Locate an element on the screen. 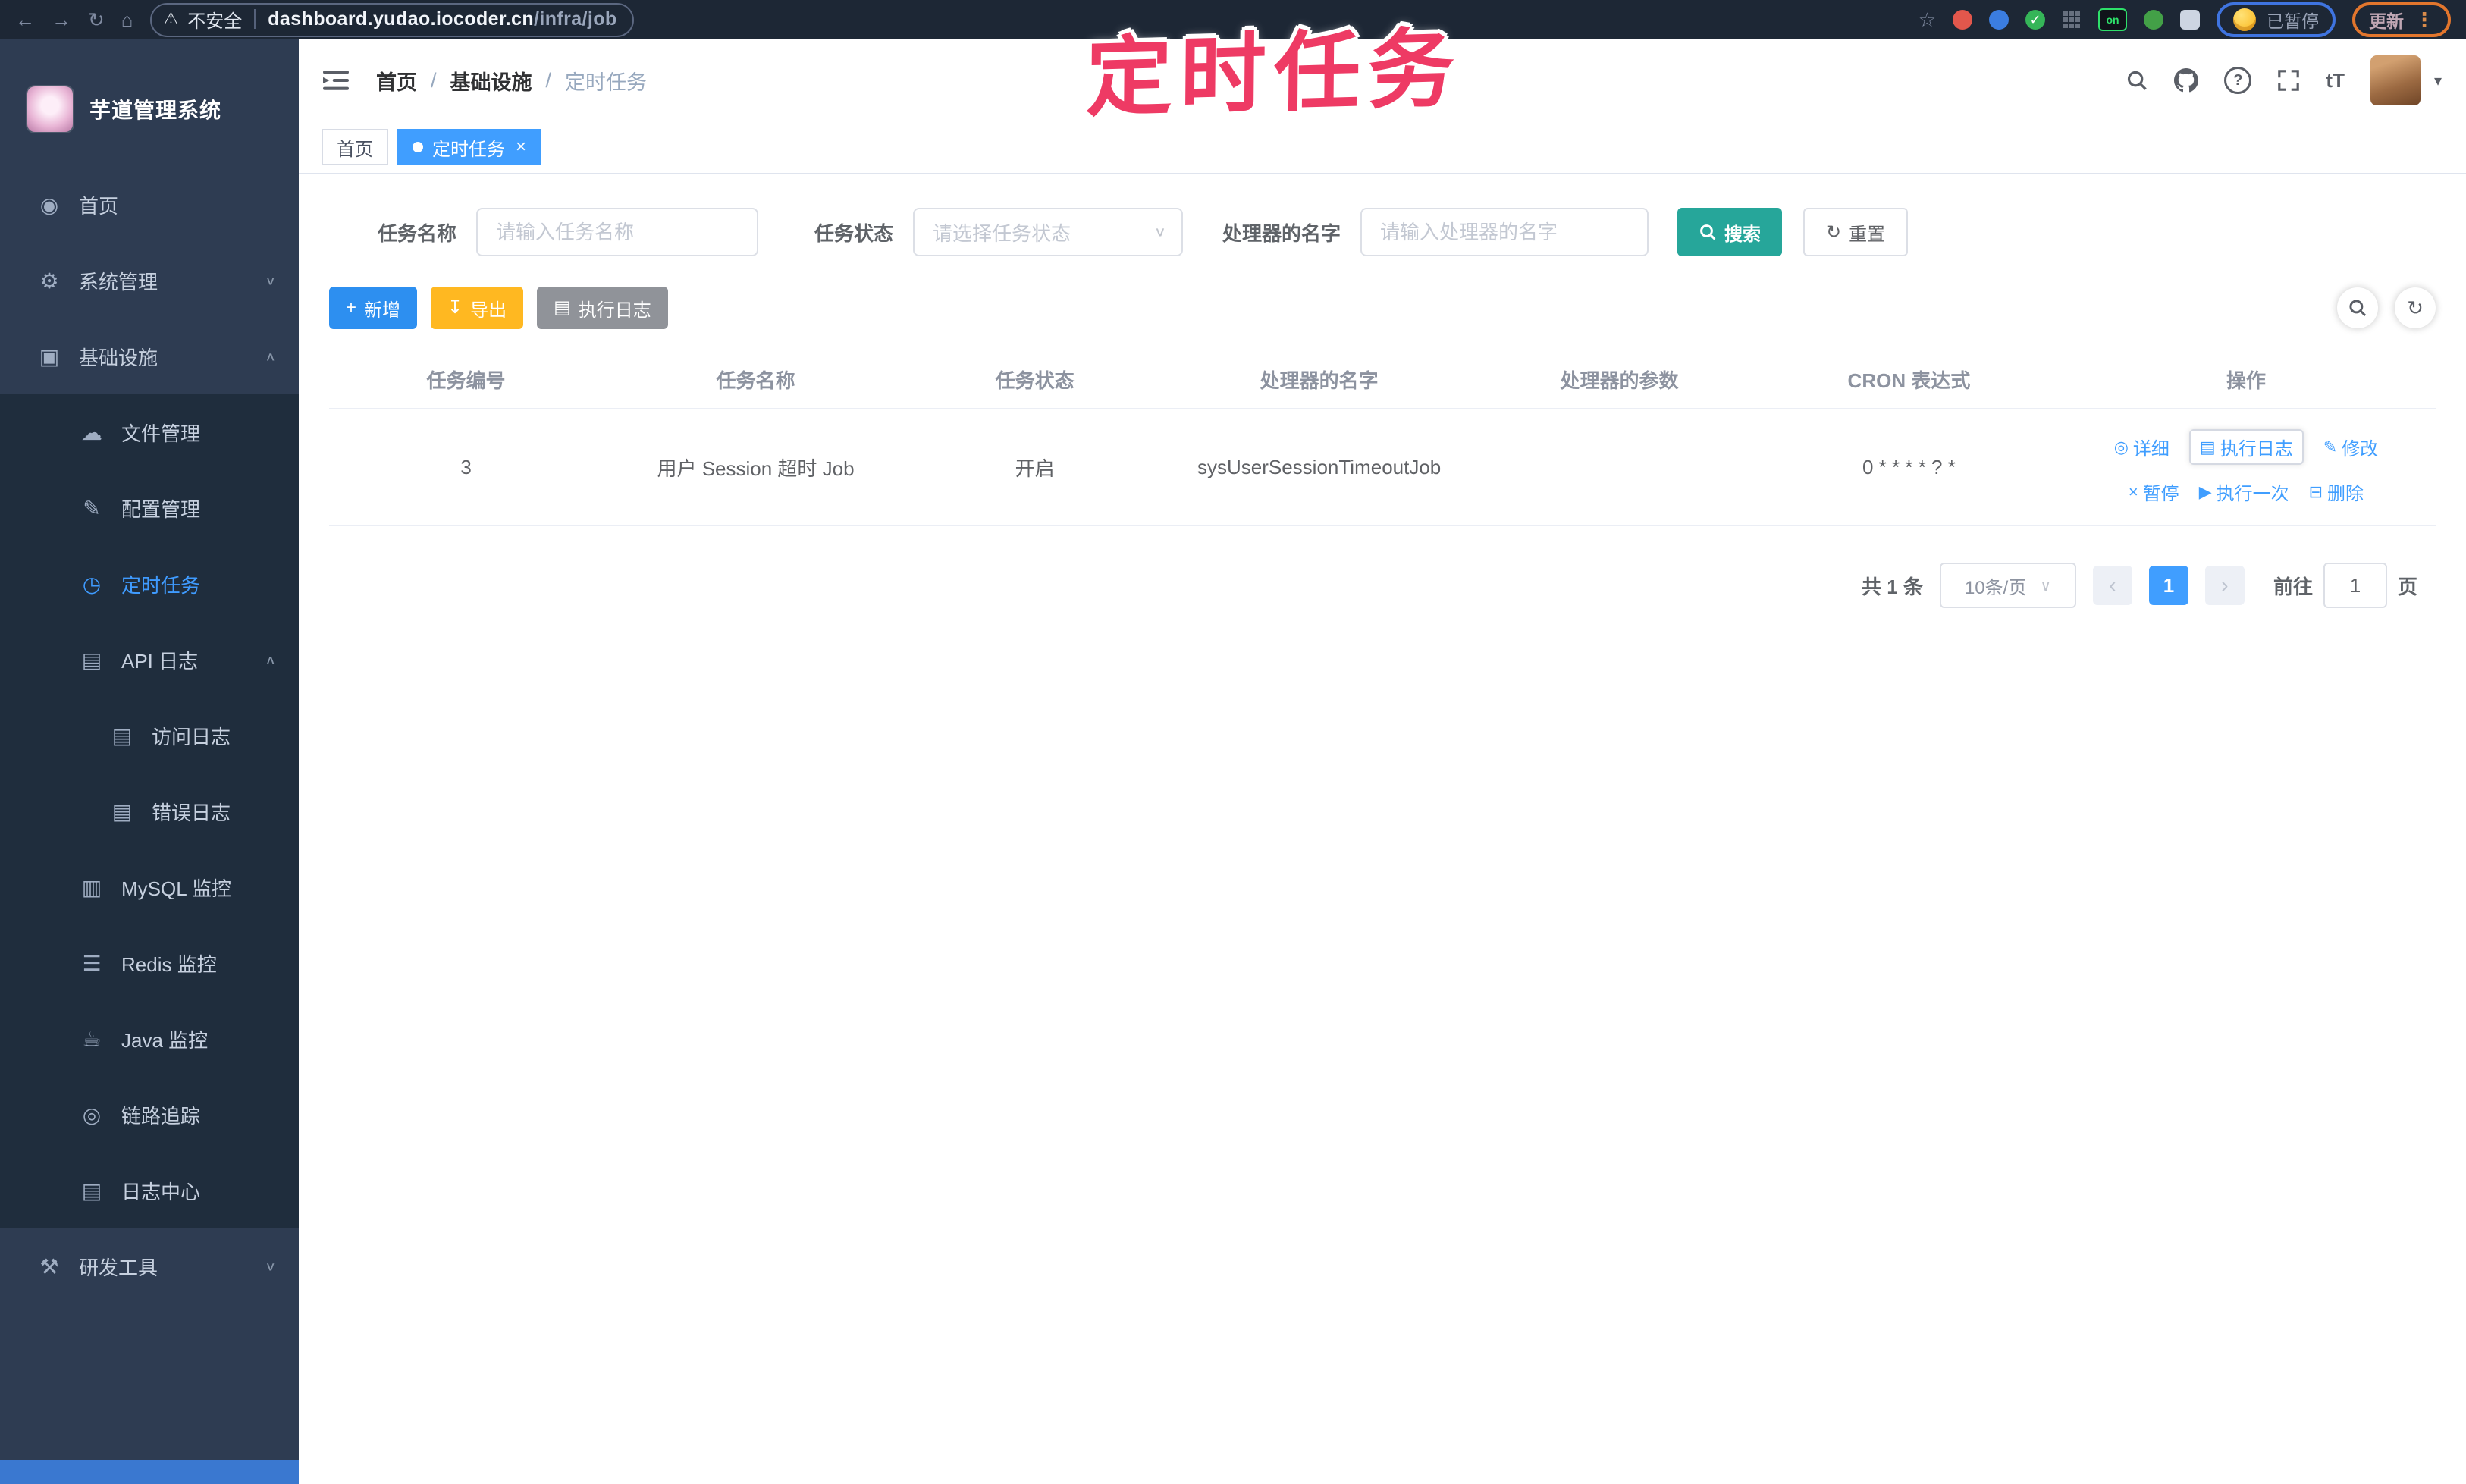  refresh-button: ↻ is located at coordinates (2415, 307).